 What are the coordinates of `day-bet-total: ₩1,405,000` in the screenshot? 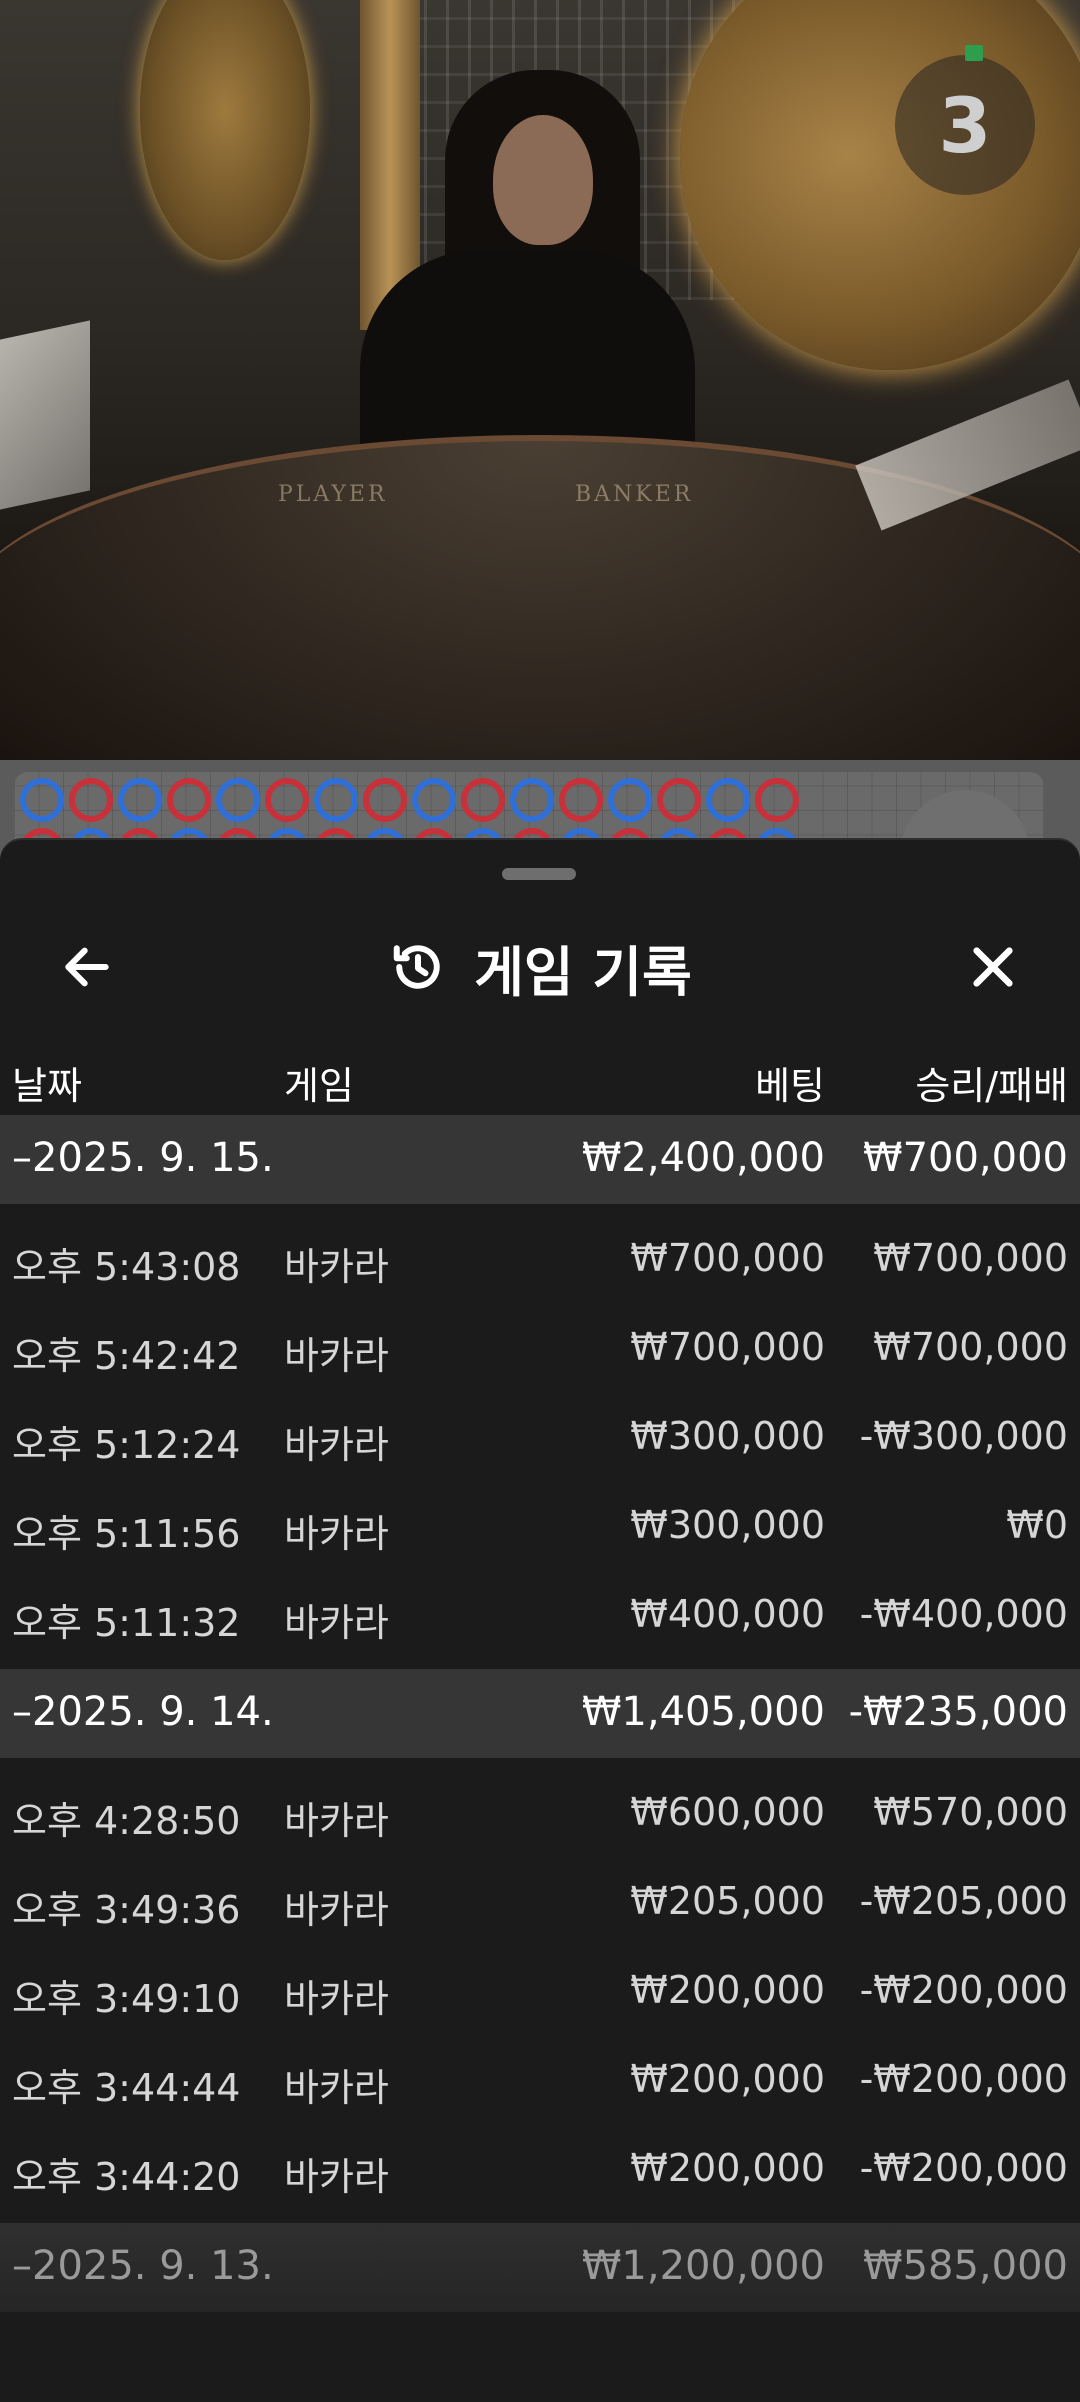 It's located at (703, 1712).